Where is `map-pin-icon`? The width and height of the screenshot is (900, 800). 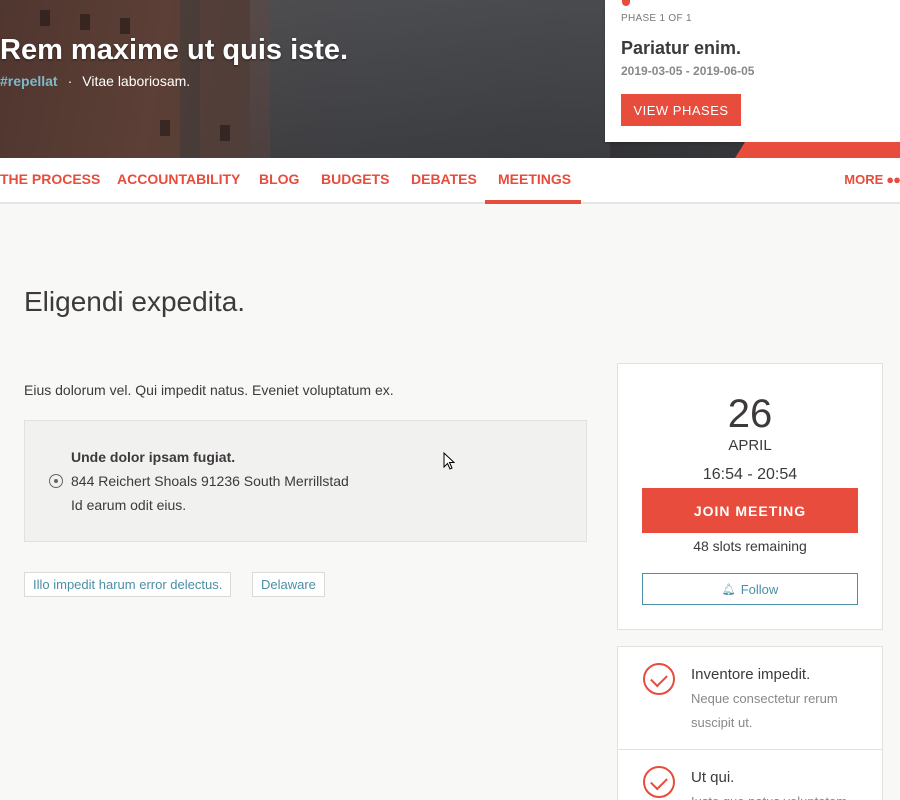
map-pin-icon is located at coordinates (56, 481).